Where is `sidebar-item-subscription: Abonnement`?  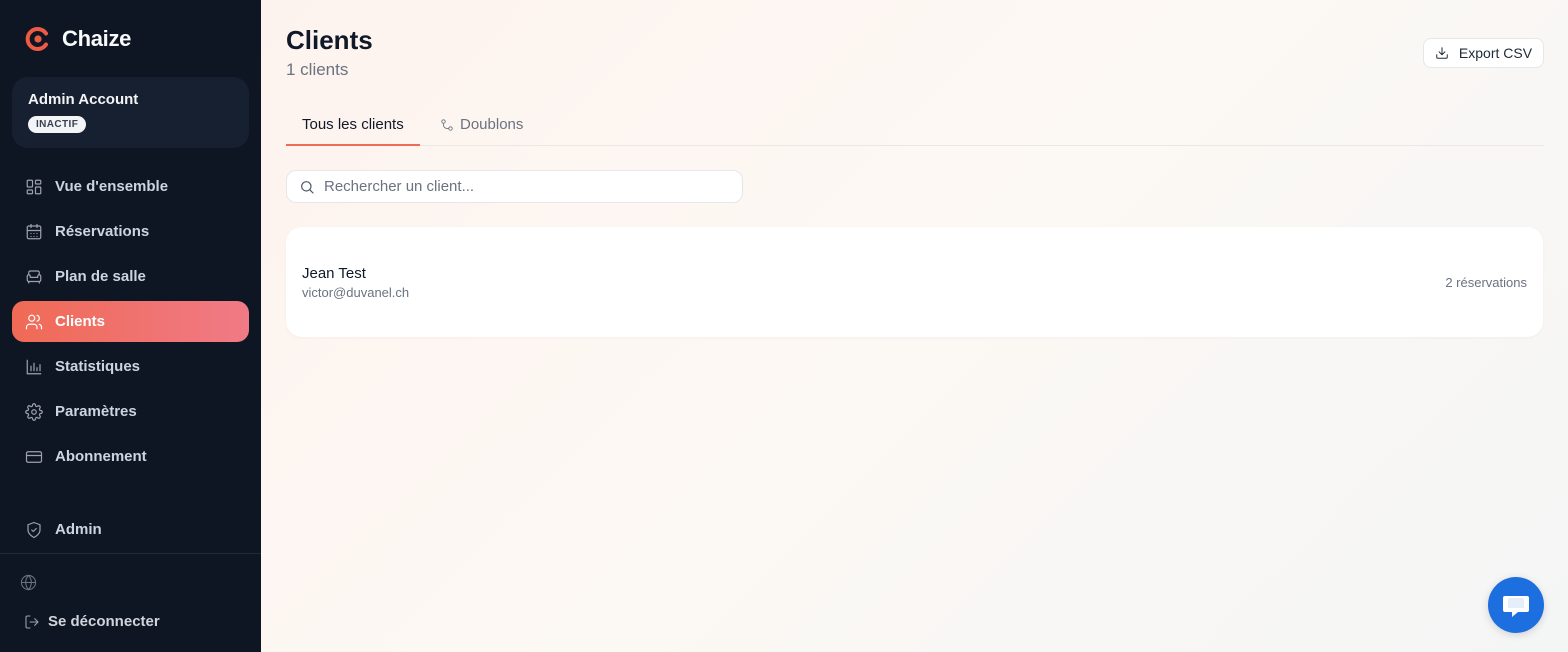 sidebar-item-subscription: Abonnement is located at coordinates (130, 456).